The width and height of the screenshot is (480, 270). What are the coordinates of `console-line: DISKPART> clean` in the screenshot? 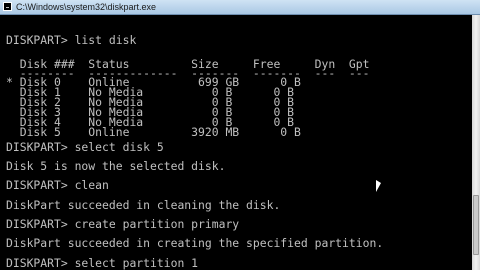 It's located at (57, 185).